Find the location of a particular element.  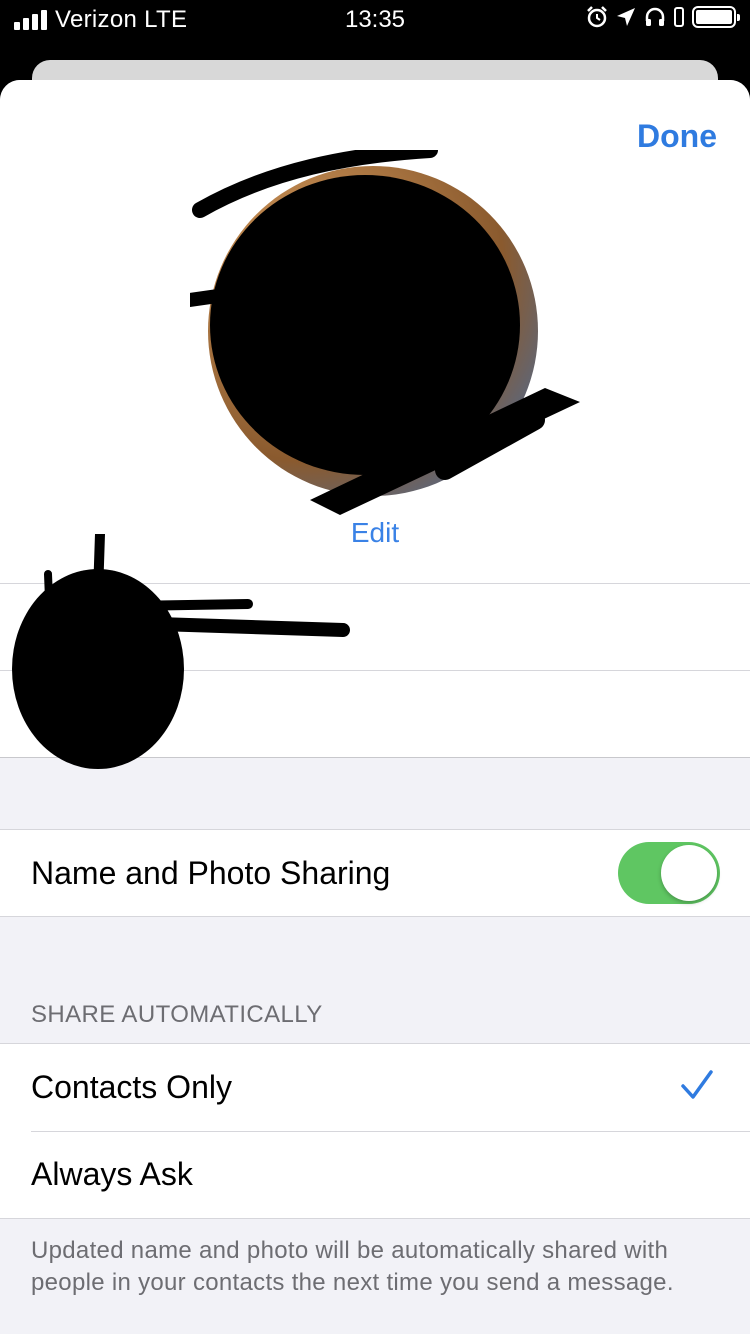

share-options-list: Contacts Only Always Ask is located at coordinates (375, 1131).